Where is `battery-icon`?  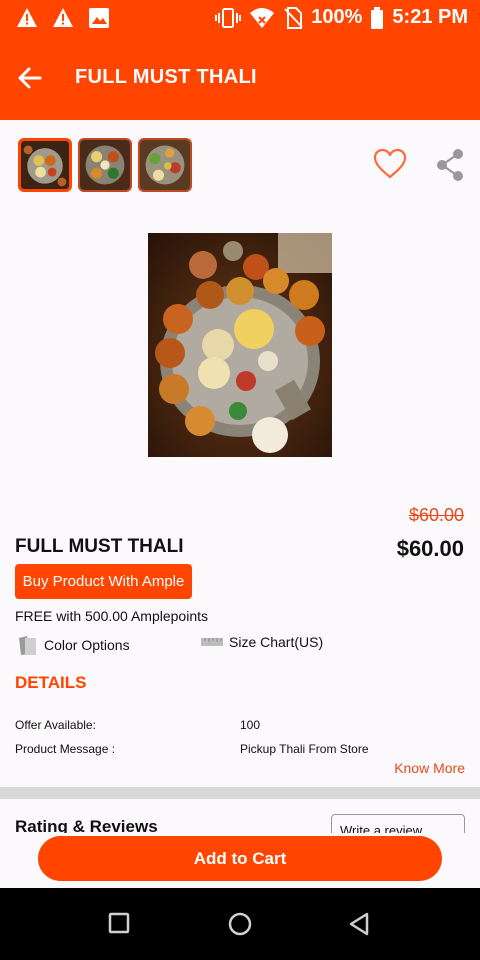
battery-icon is located at coordinates (377, 17).